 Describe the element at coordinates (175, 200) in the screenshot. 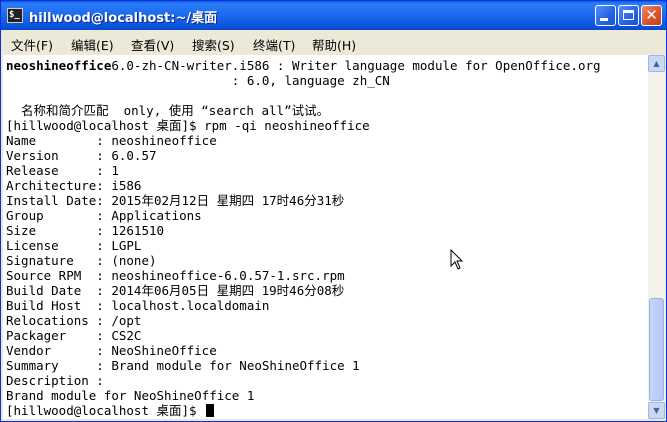

I see `terminal-line: Install Date: 2015年02月12日 星期四 17时46分31秒` at that location.